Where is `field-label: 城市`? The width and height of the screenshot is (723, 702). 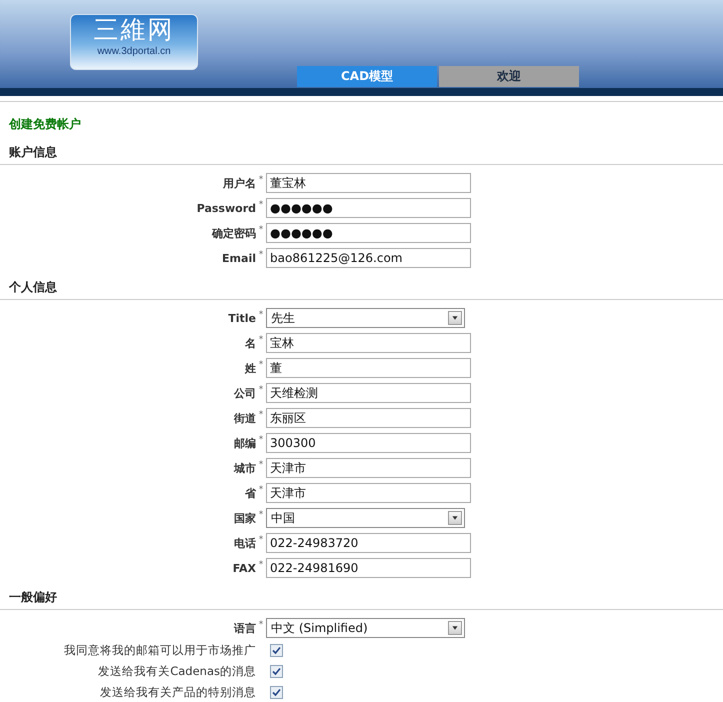
field-label: 城市 is located at coordinates (244, 468).